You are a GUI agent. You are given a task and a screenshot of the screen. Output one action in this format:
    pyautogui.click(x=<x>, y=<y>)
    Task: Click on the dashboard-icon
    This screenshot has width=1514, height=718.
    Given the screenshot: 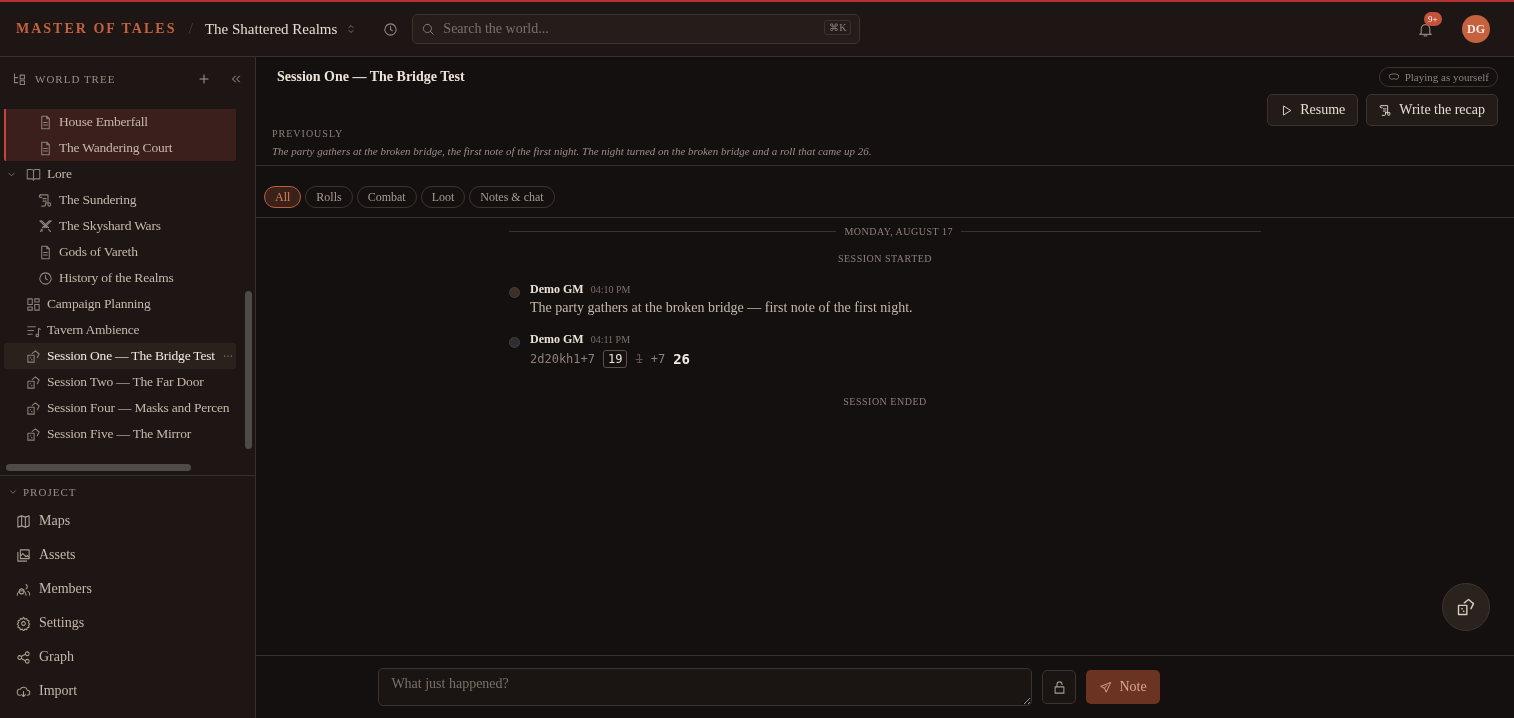 What is the action you would take?
    pyautogui.click(x=33, y=304)
    